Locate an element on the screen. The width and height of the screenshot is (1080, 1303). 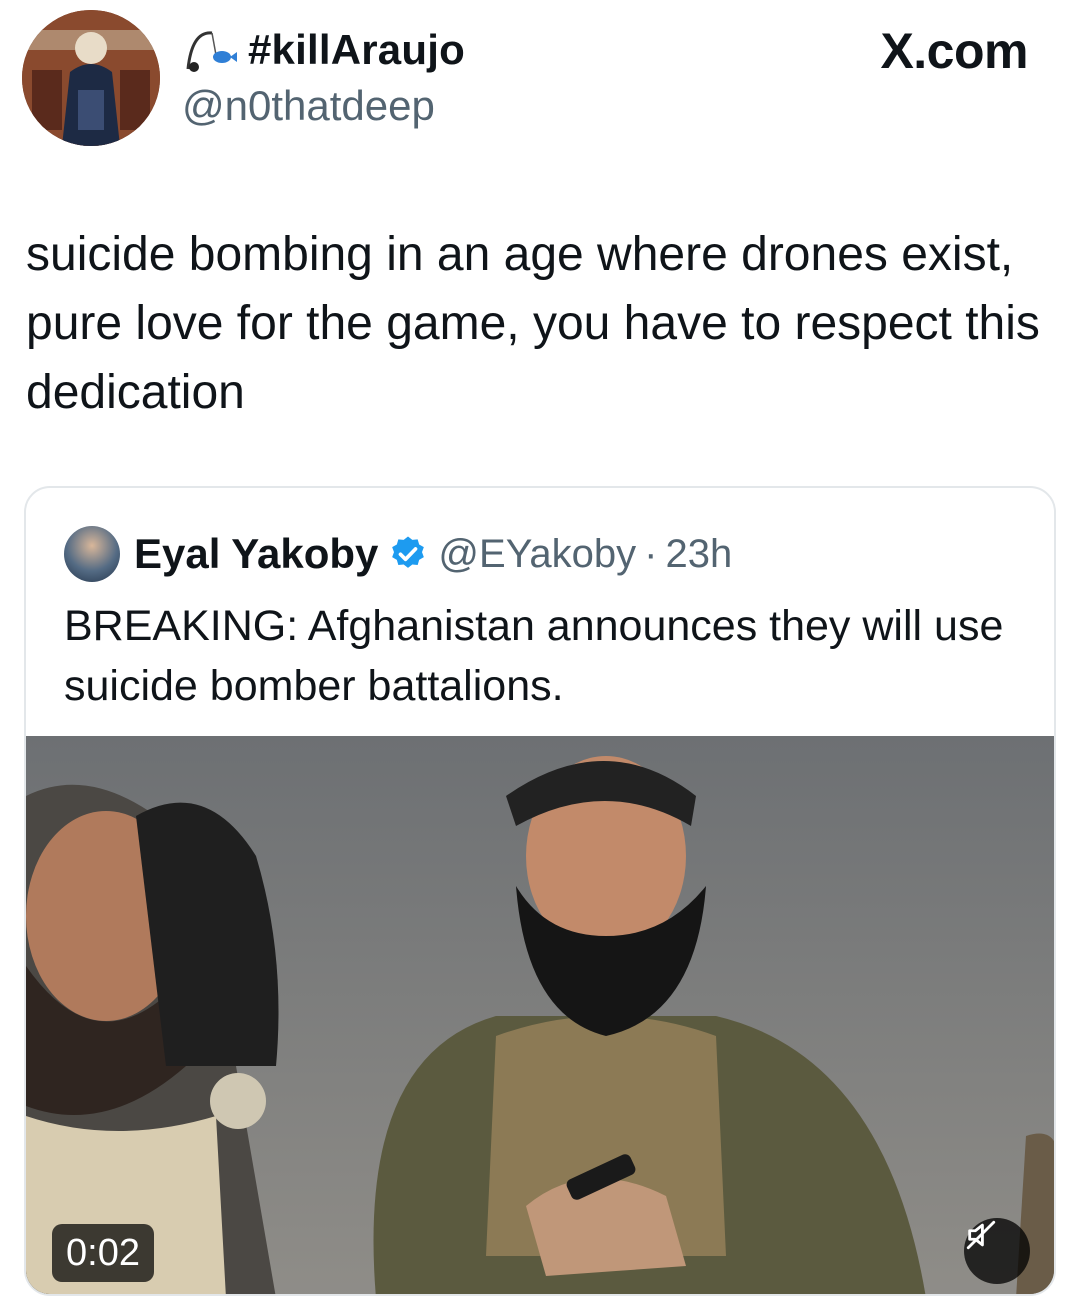
profile-avatar is located at coordinates (91, 78).